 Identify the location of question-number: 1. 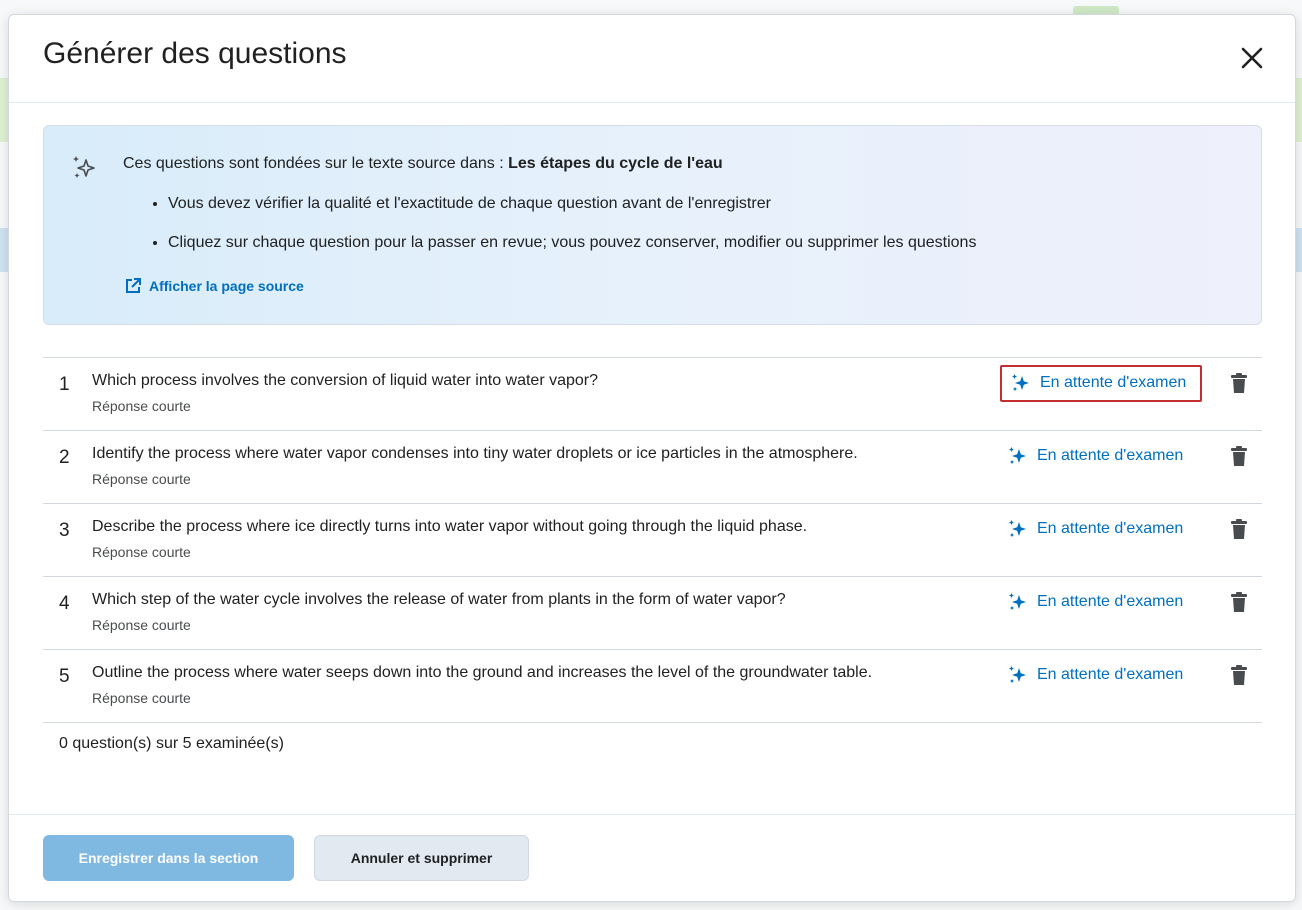
(64, 384).